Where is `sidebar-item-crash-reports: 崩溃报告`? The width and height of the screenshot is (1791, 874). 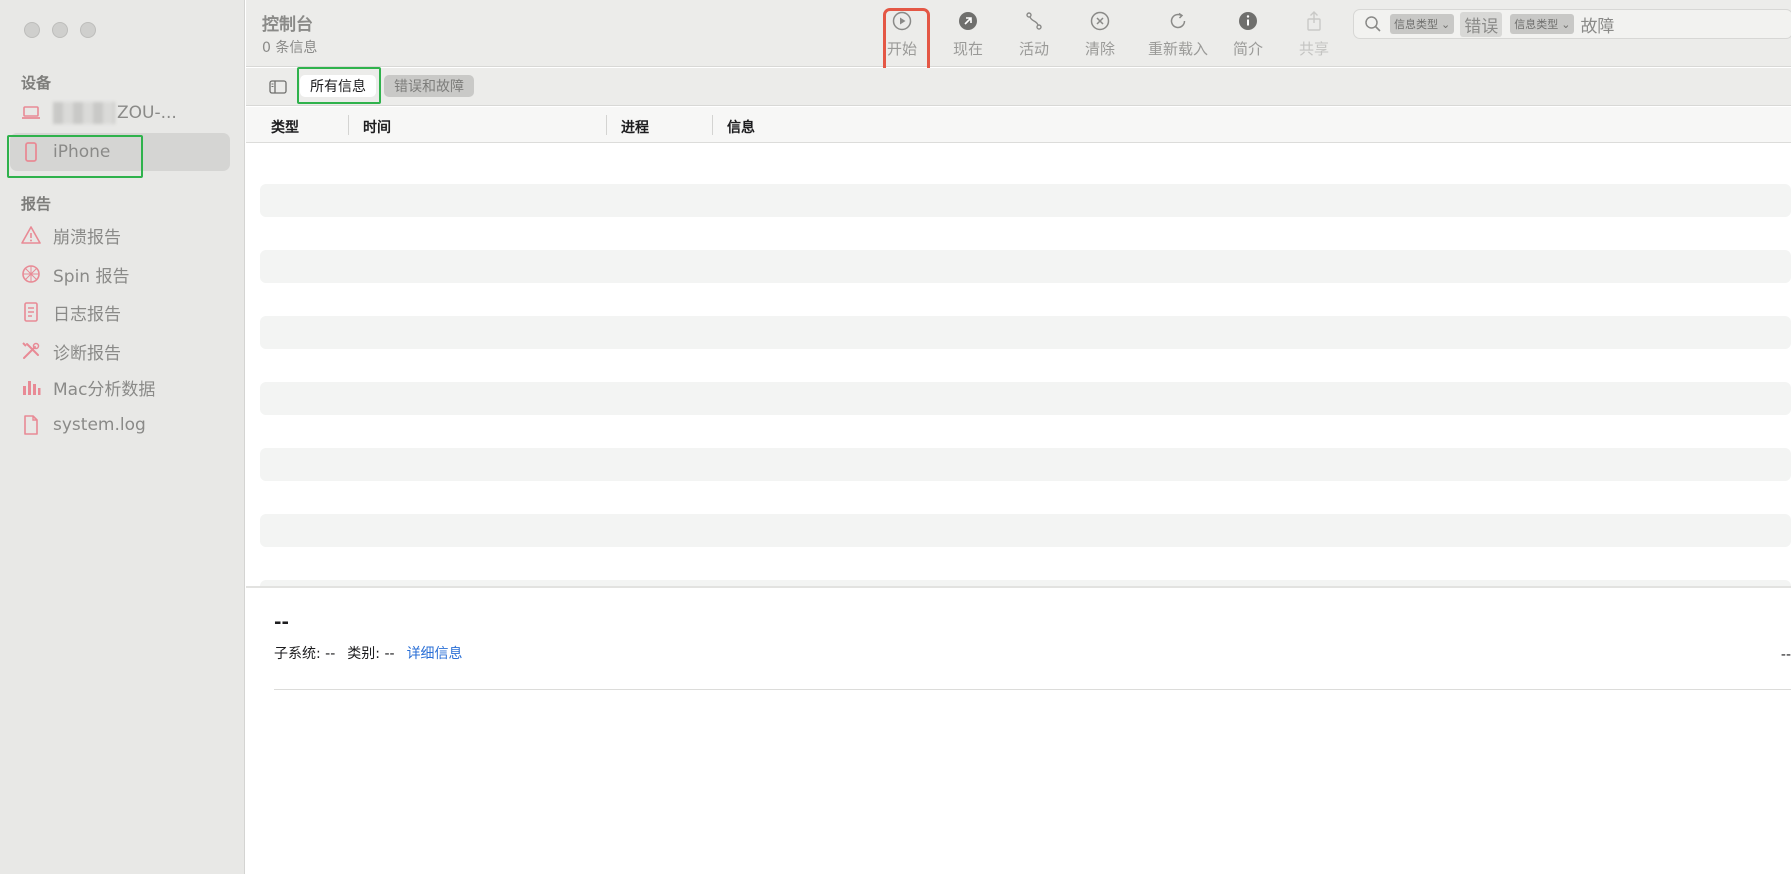 sidebar-item-crash-reports: 崩溃报告 is located at coordinates (120, 235).